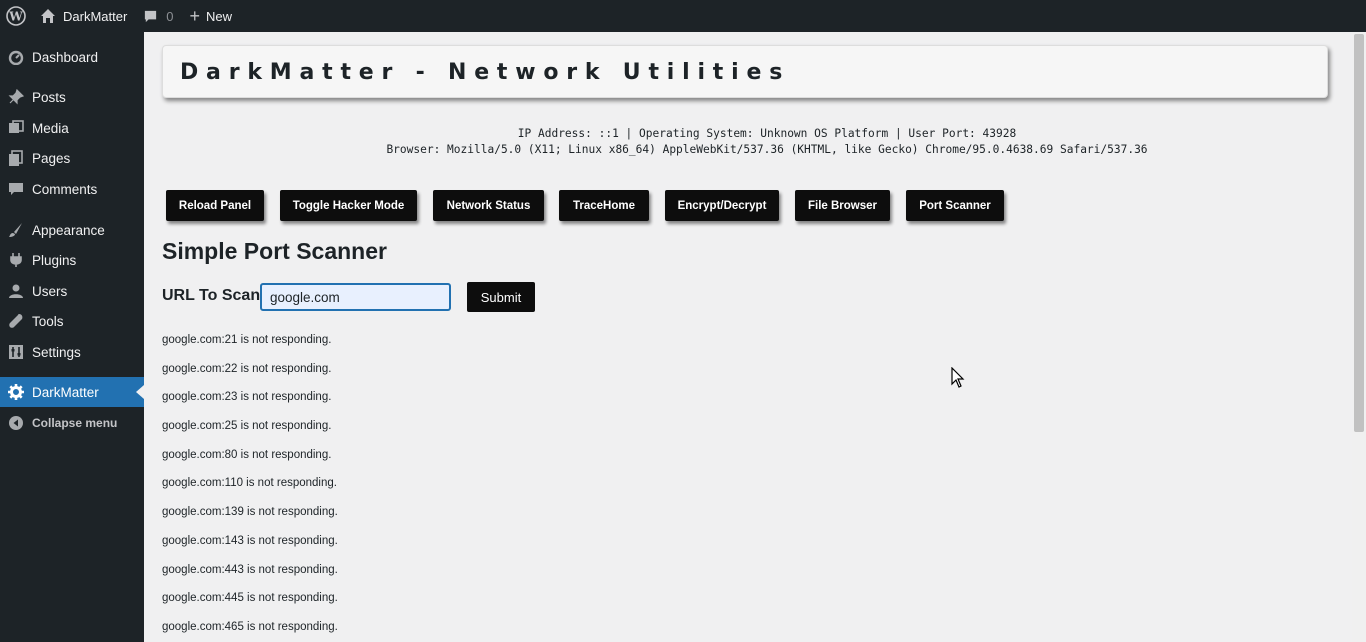 The height and width of the screenshot is (642, 1366). I want to click on sidebar-item-label: Plugins, so click(54, 260).